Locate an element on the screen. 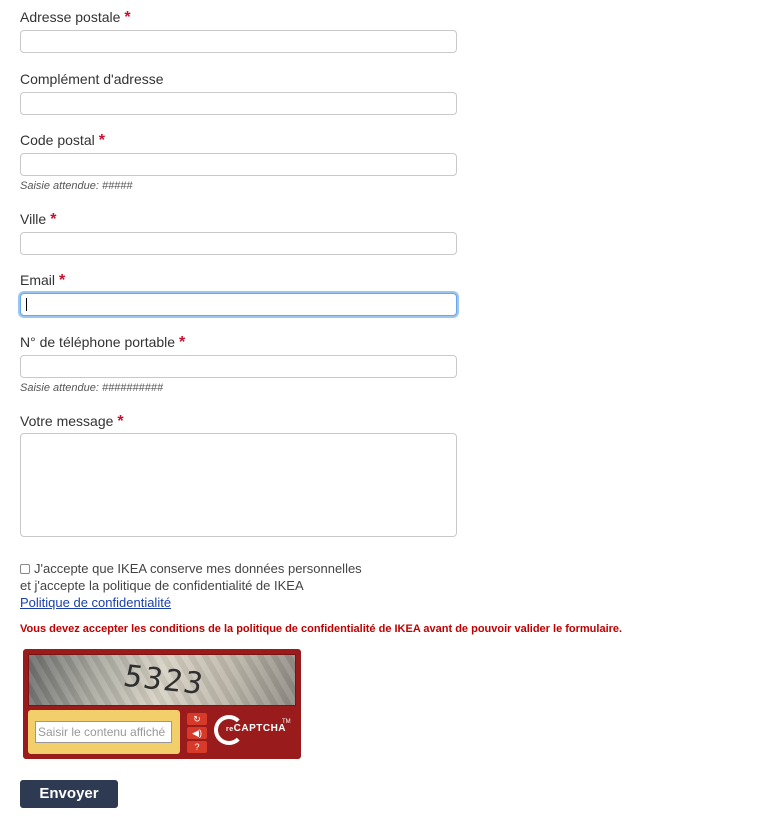  address-complement-label: Complément d'adresse is located at coordinates (92, 79).